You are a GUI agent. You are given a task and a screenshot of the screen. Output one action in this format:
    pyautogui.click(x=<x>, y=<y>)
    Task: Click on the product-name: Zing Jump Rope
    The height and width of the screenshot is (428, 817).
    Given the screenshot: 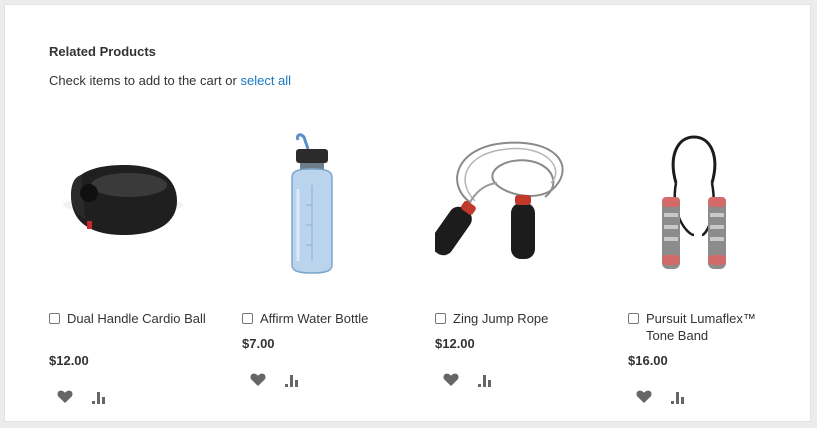 What is the action you would take?
    pyautogui.click(x=523, y=318)
    